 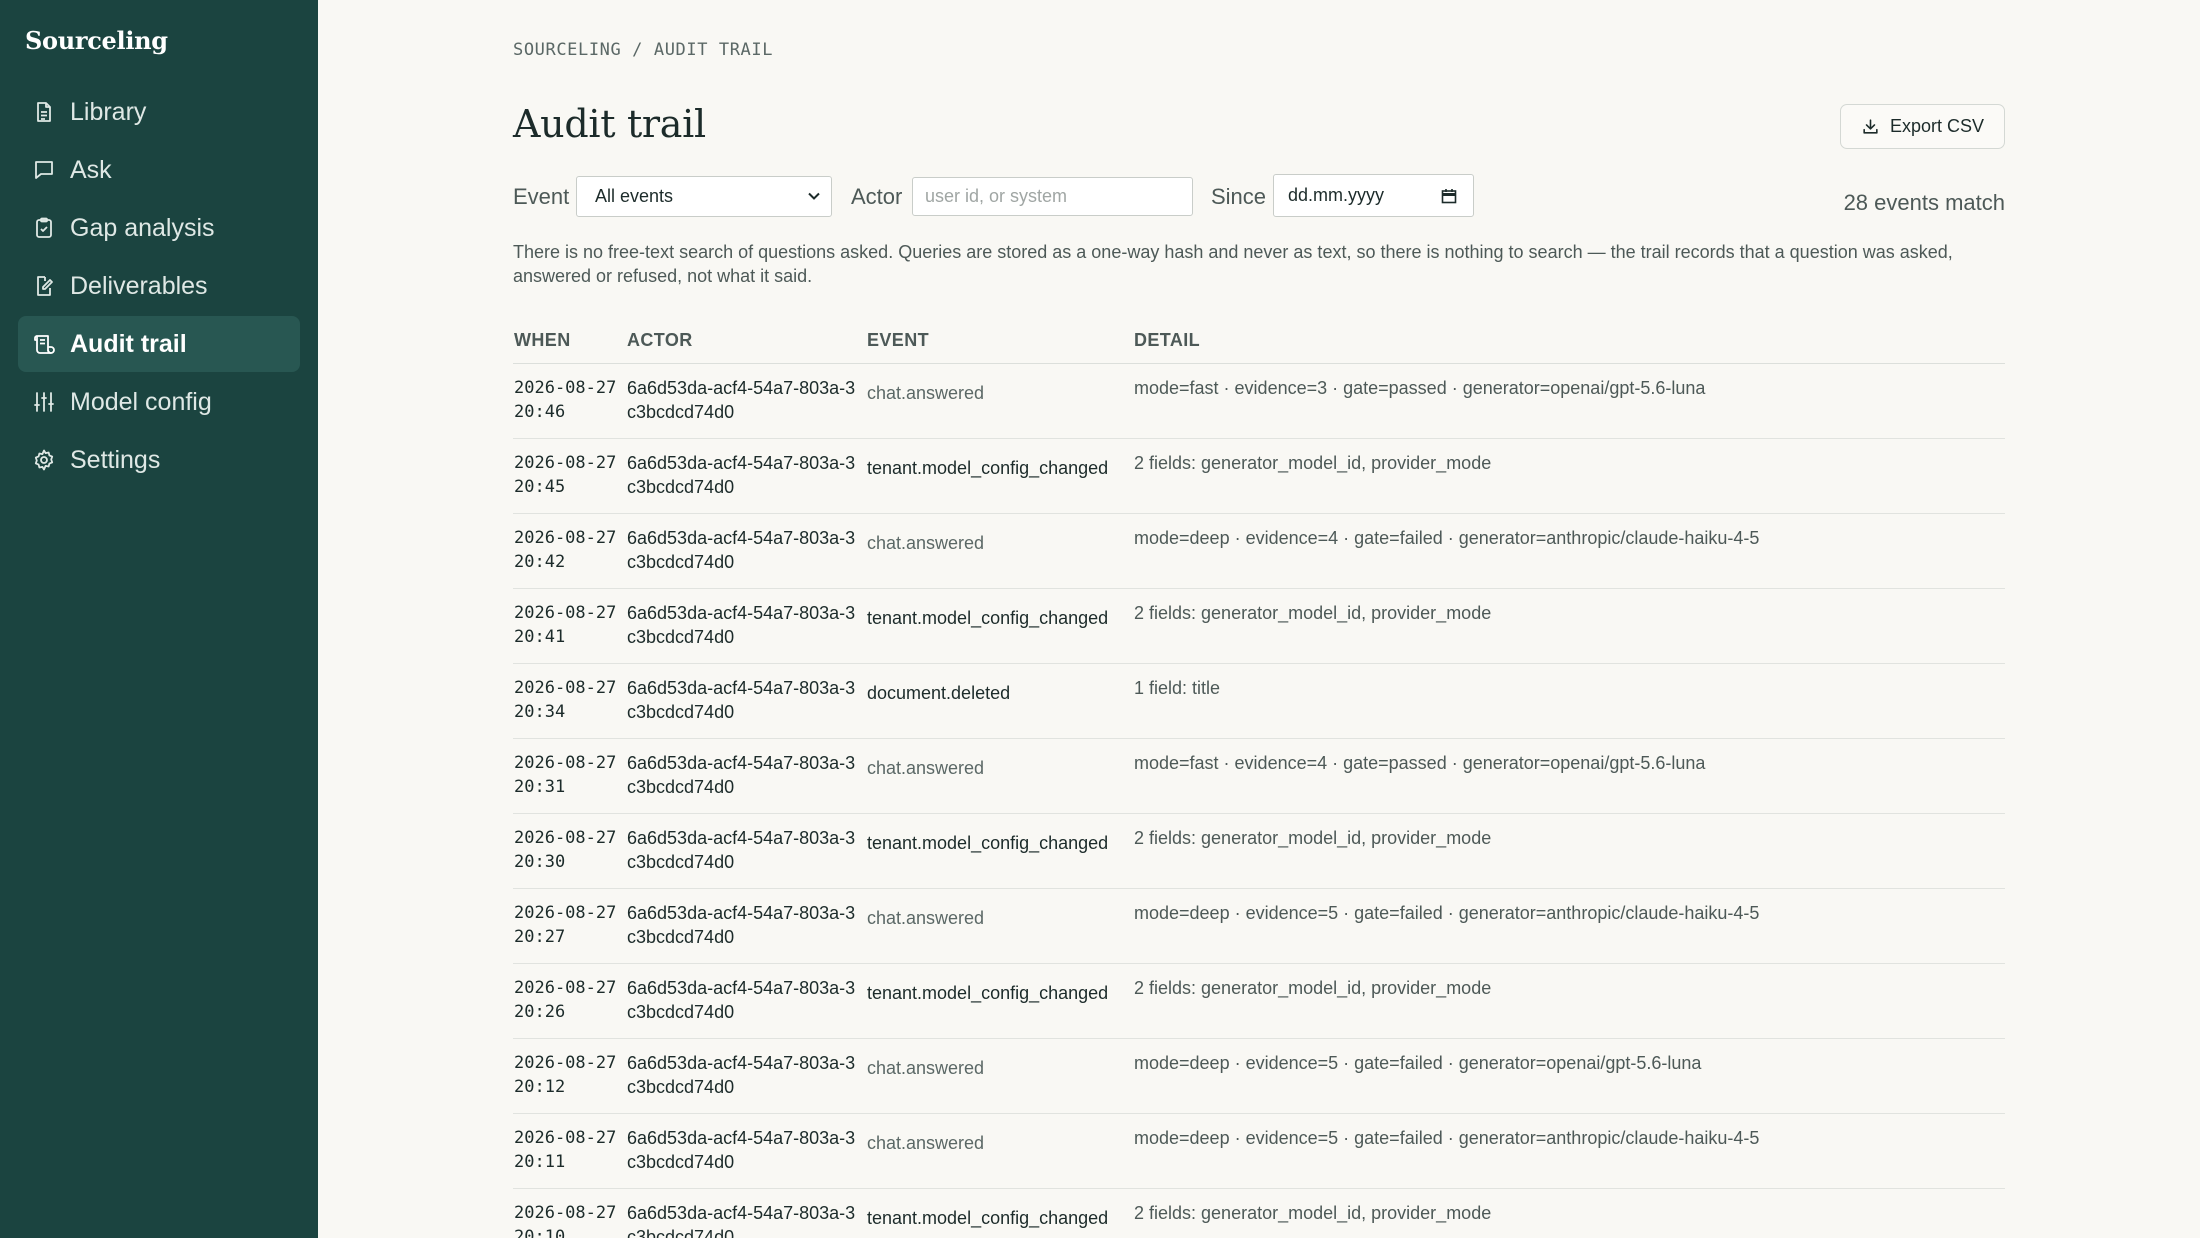 What do you see at coordinates (634, 196) in the screenshot?
I see `event-filter-value: All events` at bounding box center [634, 196].